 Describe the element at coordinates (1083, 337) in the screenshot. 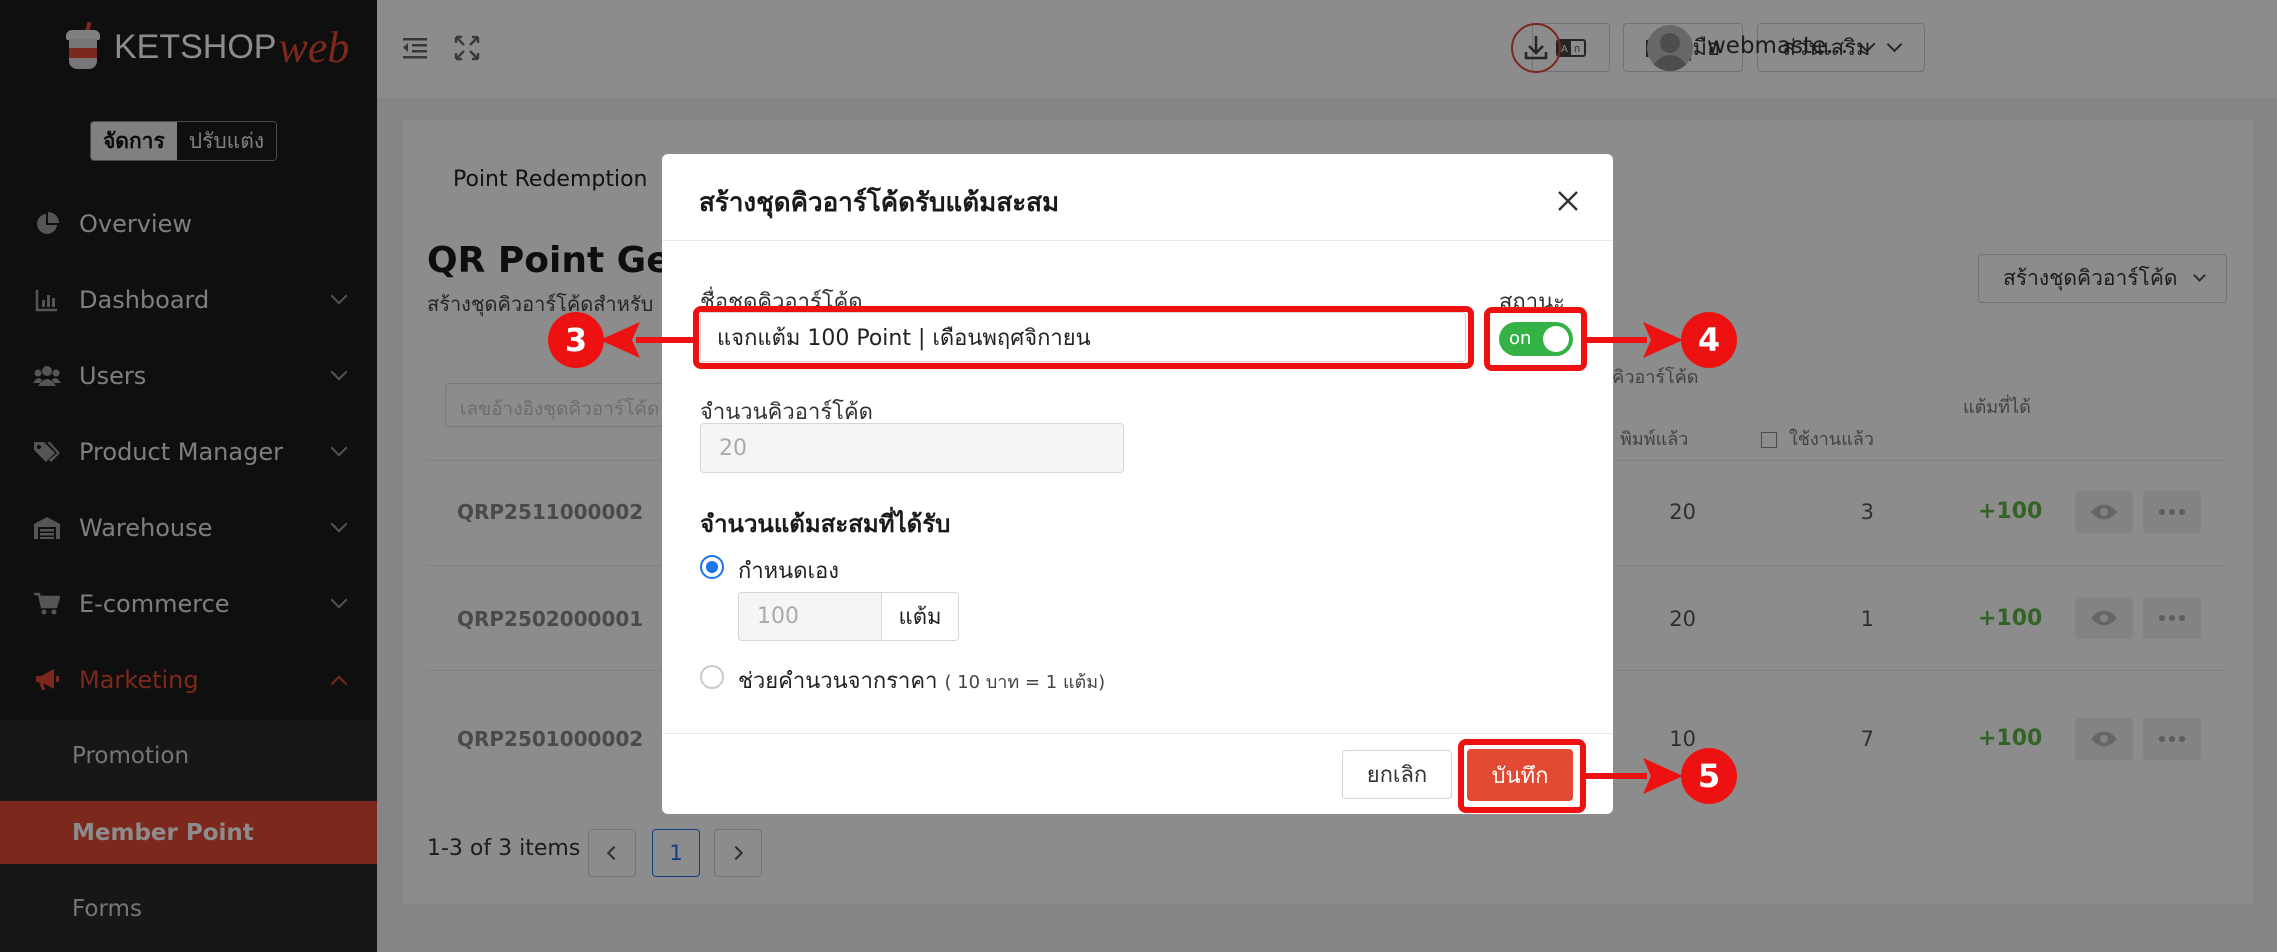

I see `highlight-name-input` at that location.